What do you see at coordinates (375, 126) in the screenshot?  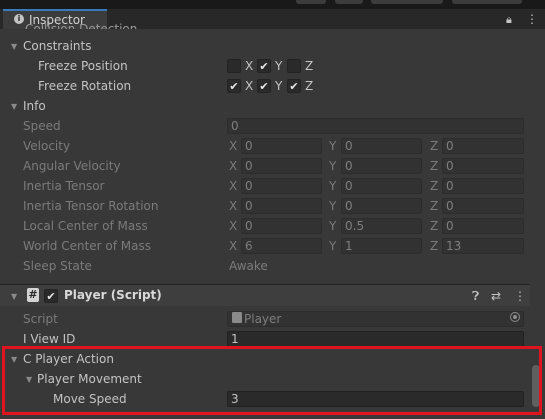 I see `speed-field: 0` at bounding box center [375, 126].